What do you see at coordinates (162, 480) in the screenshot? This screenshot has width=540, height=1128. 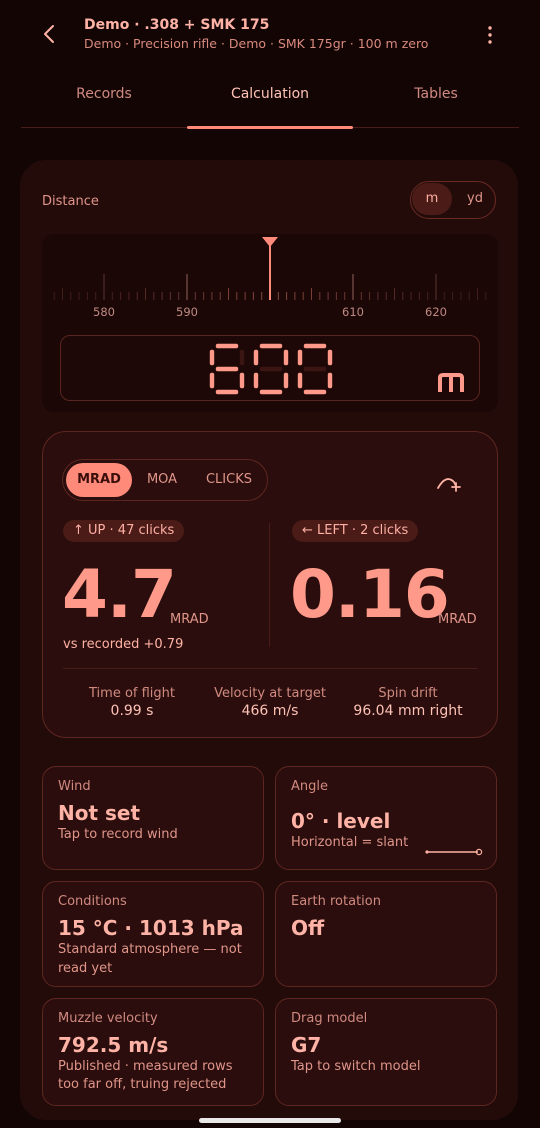 I see `mode-moa-button: MOA` at bounding box center [162, 480].